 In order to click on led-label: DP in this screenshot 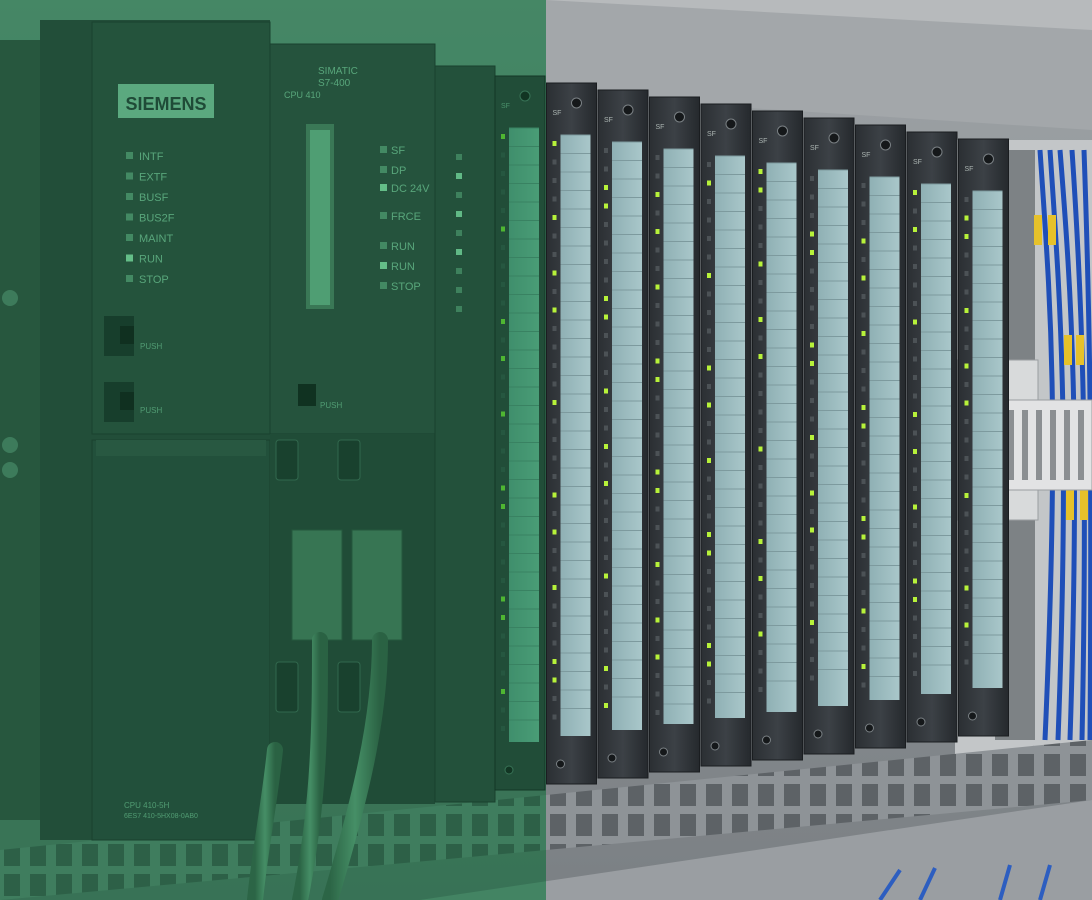, I will do `click(398, 171)`.